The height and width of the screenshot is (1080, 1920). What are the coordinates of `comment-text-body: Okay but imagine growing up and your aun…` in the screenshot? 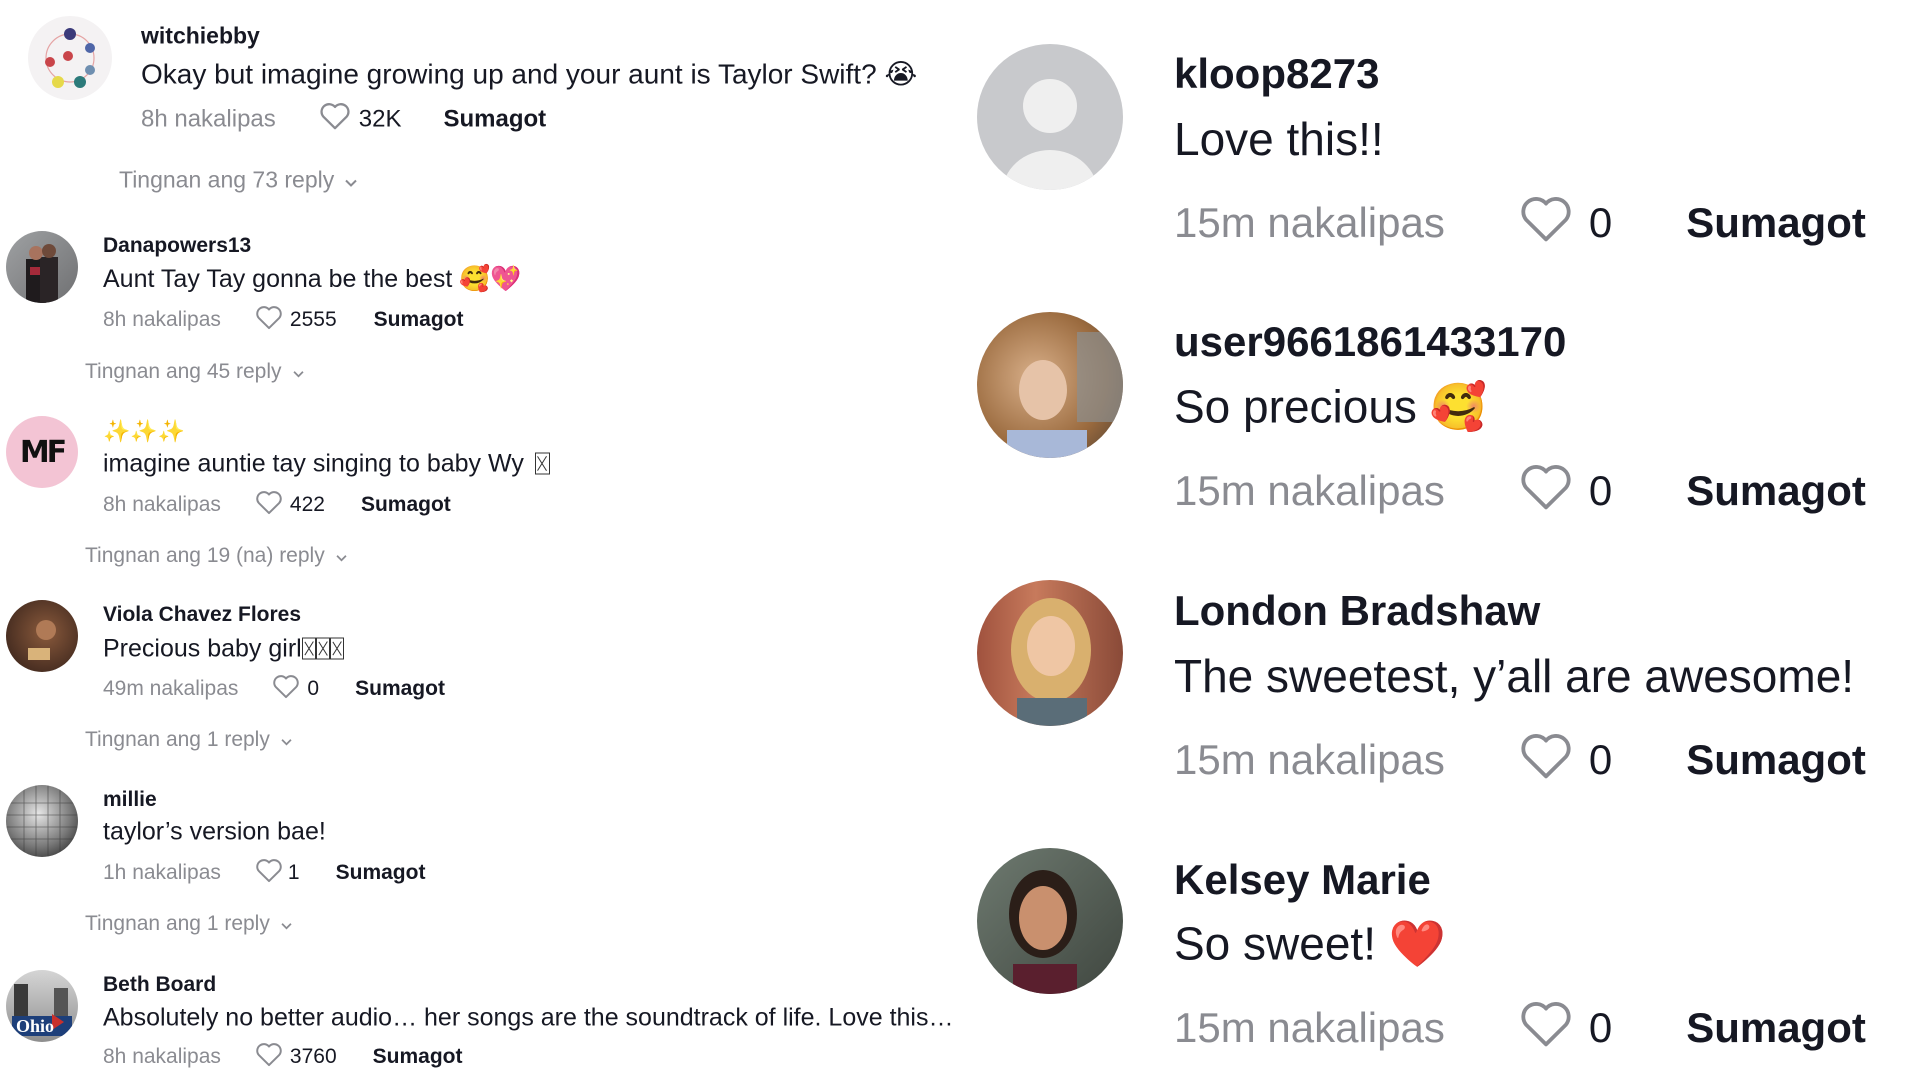 It's located at (509, 74).